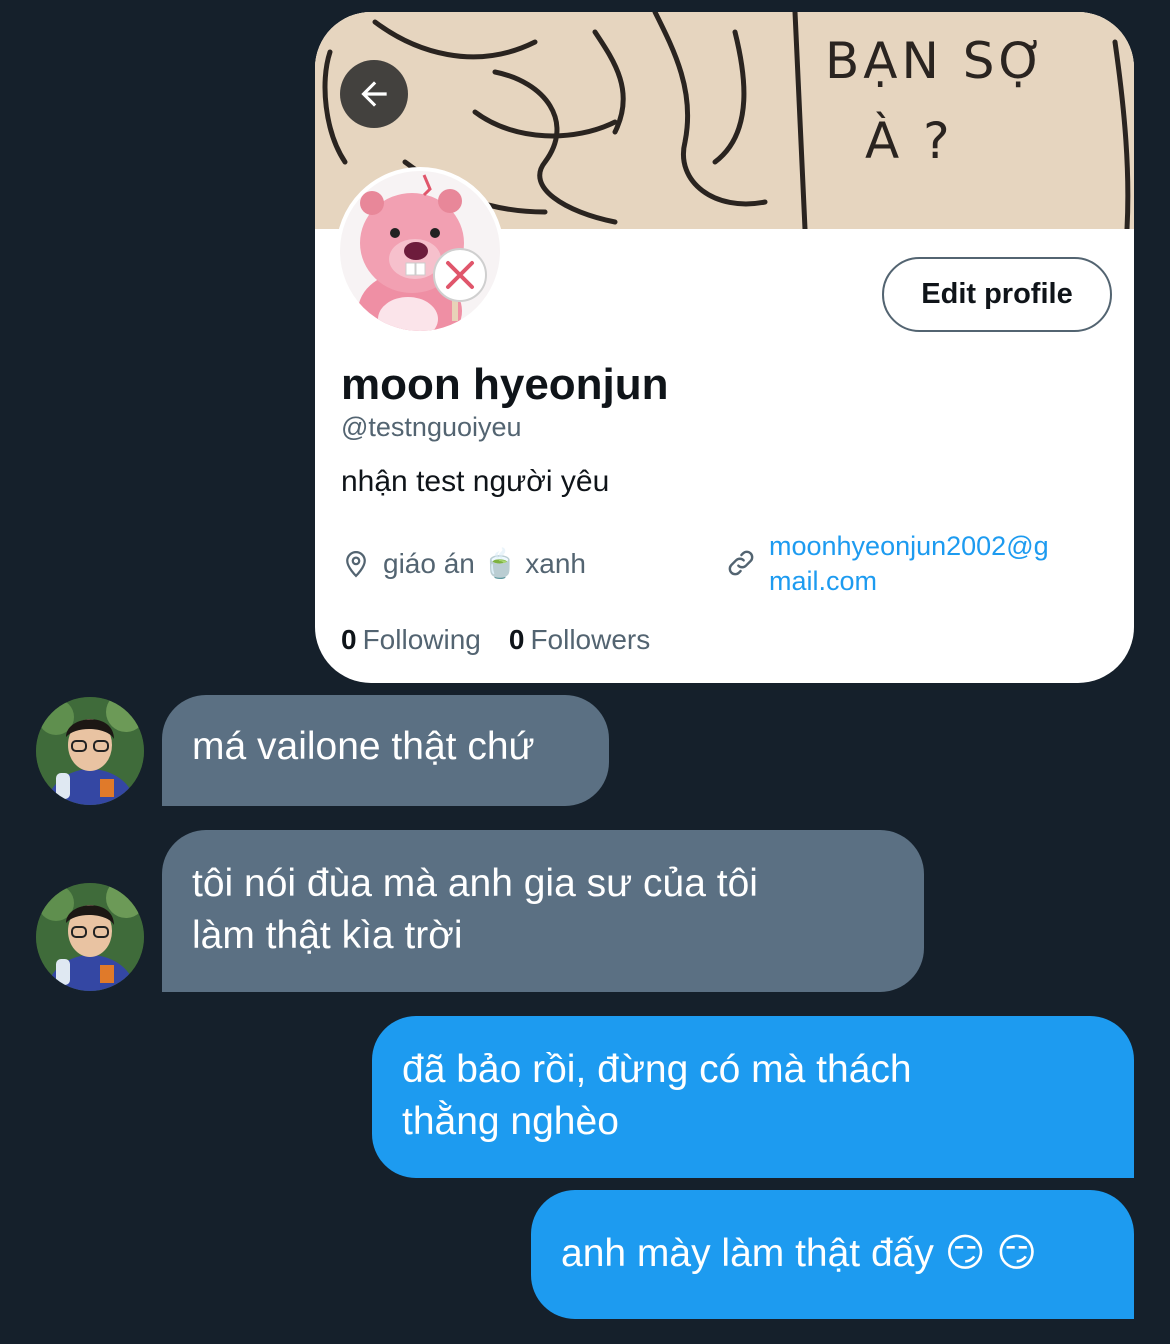 The width and height of the screenshot is (1170, 1344). What do you see at coordinates (327, 935) in the screenshot?
I see `message-text-line2: làm thật kìa trời` at bounding box center [327, 935].